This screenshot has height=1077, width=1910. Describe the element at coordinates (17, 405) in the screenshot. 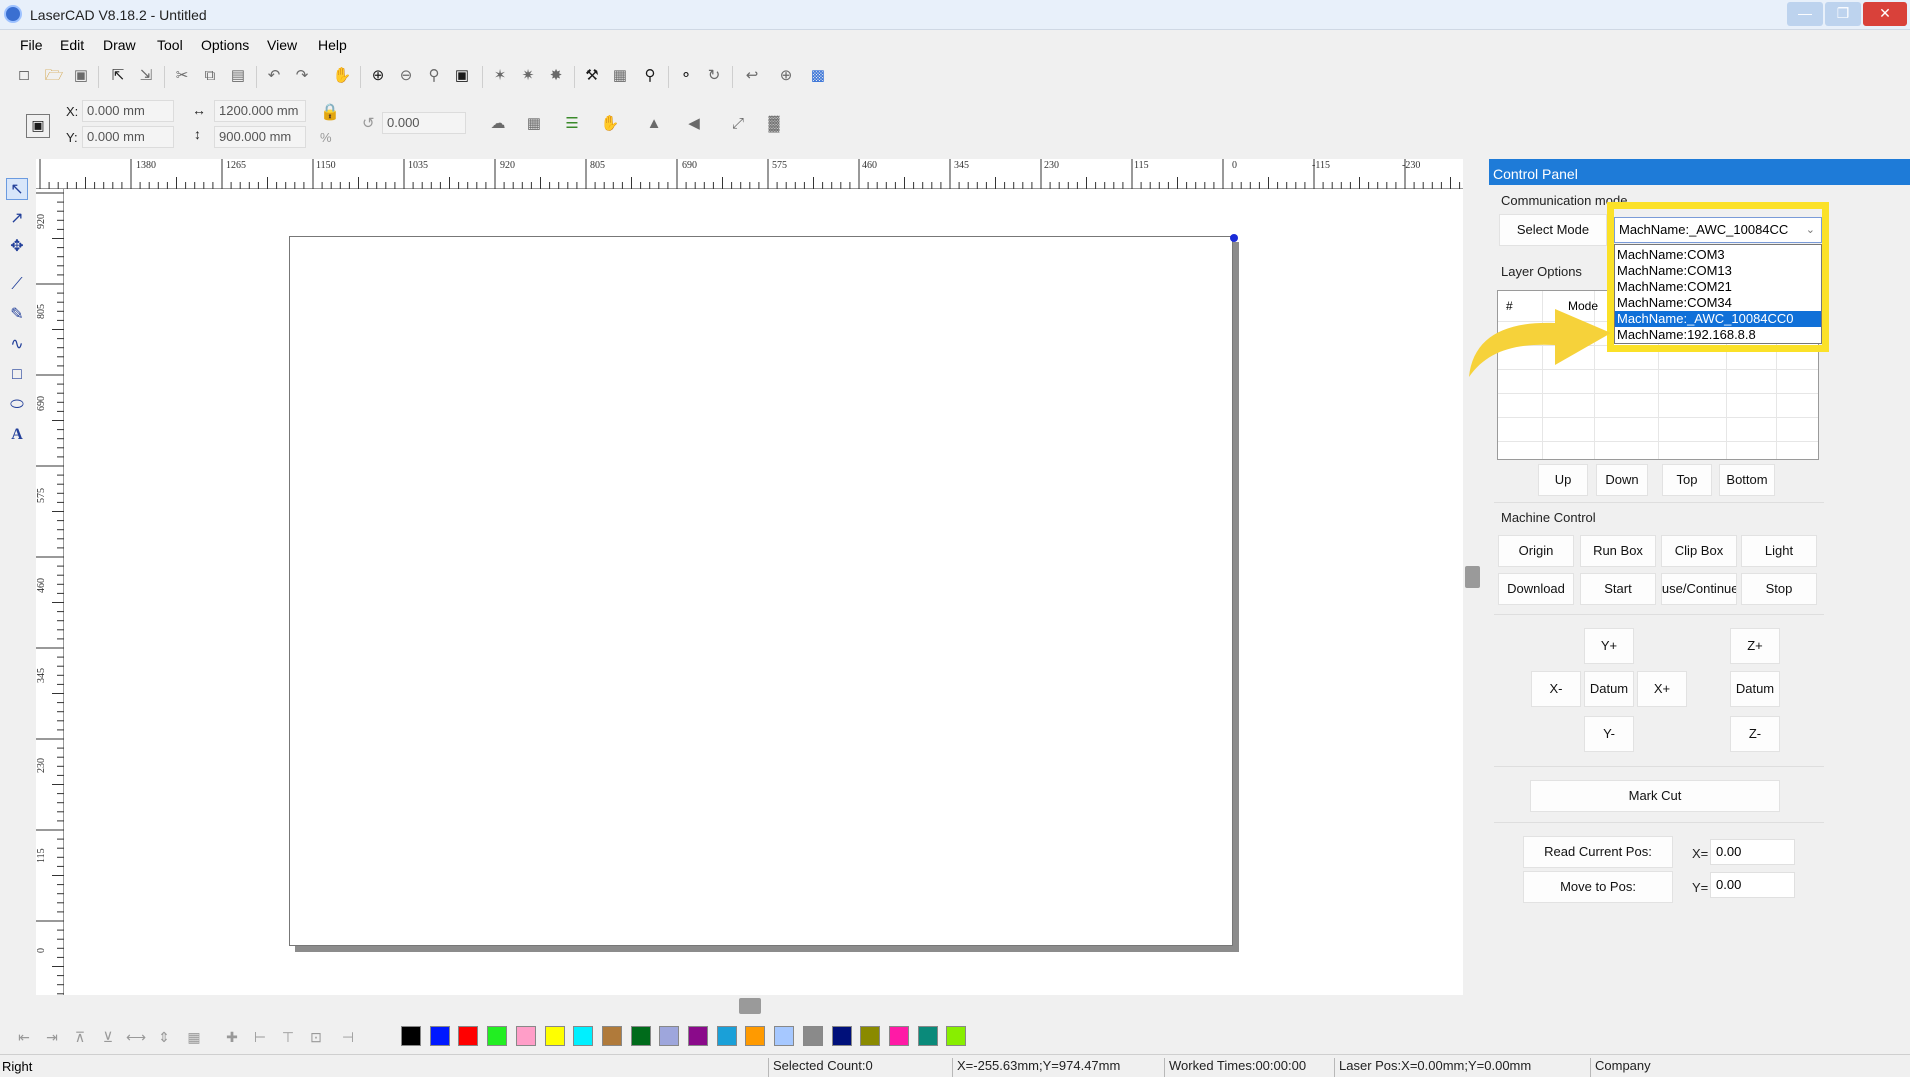

I see `ellipse-icon: ⬭` at that location.